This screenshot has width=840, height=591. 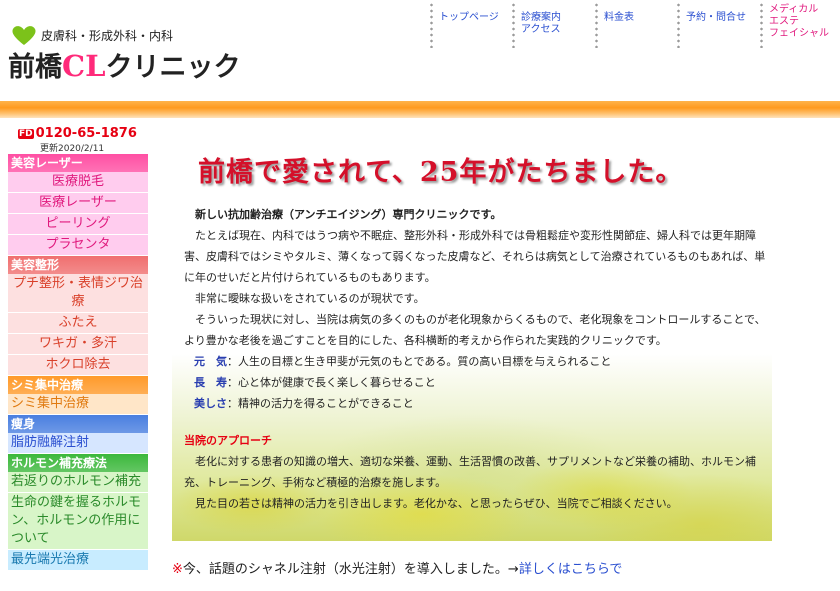 I want to click on nav-clinic-info: 診療案内 アクセス, so click(x=552, y=25).